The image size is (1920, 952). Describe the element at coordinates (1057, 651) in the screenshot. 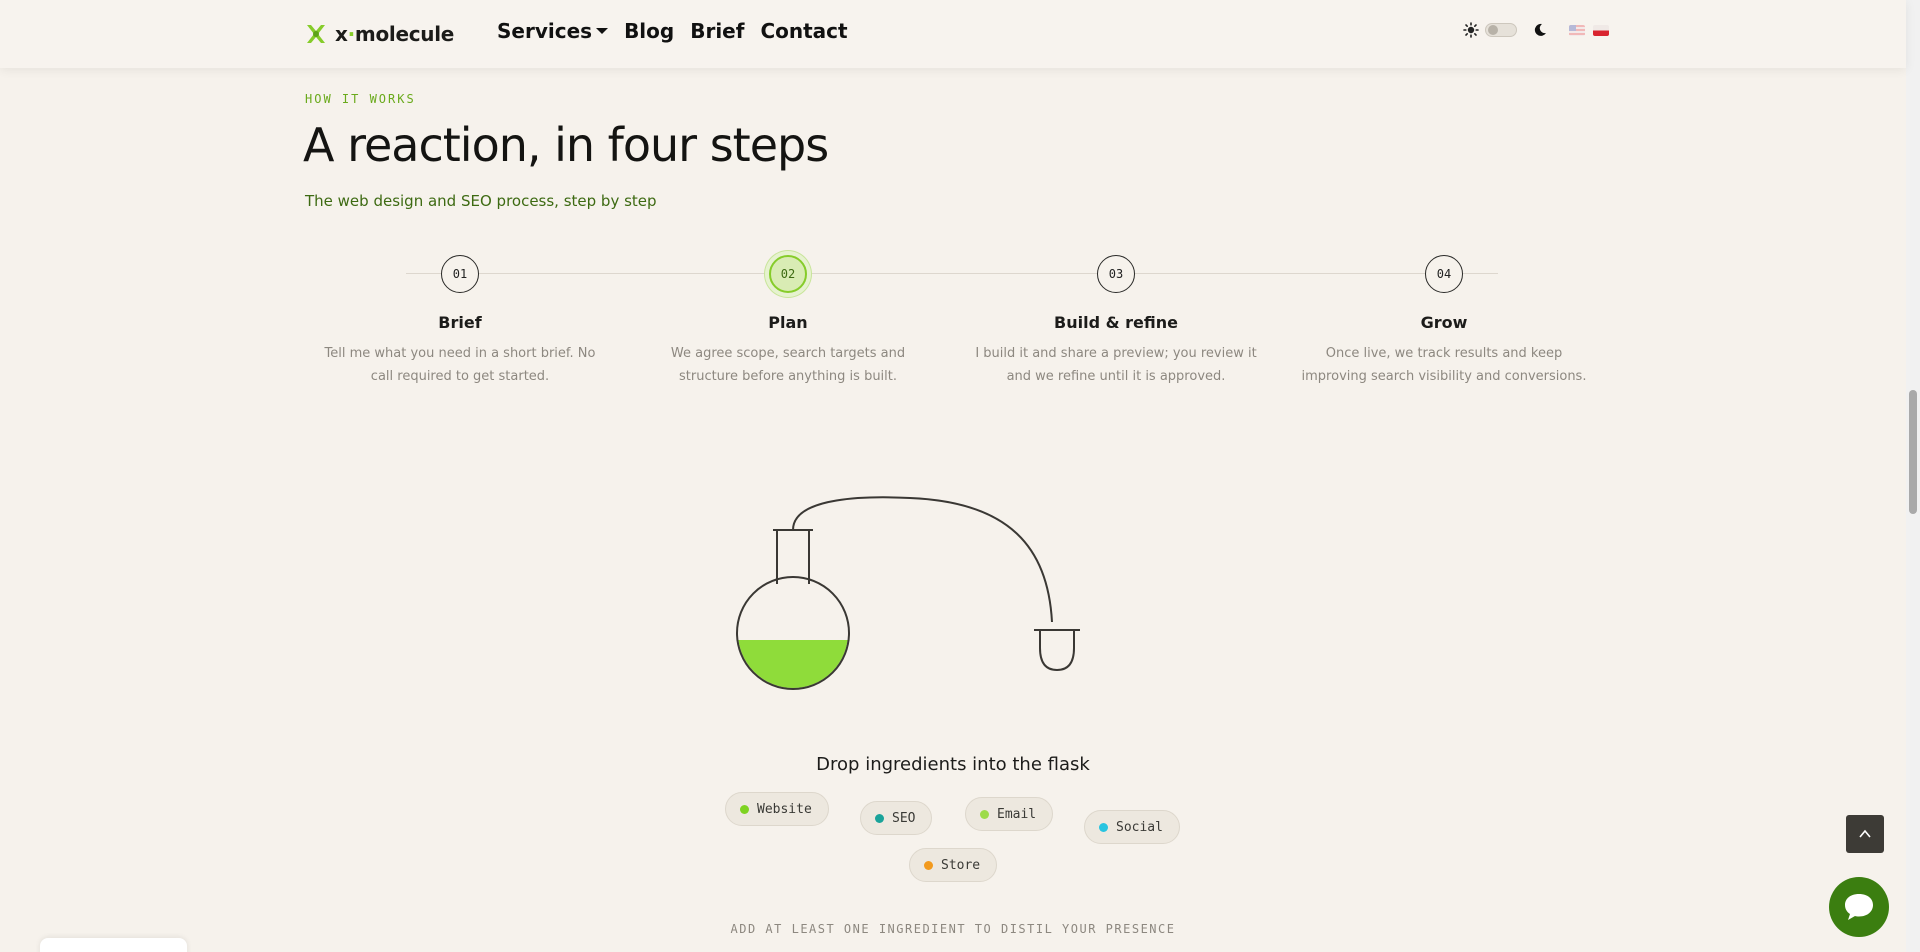

I see `collector-vessel` at that location.